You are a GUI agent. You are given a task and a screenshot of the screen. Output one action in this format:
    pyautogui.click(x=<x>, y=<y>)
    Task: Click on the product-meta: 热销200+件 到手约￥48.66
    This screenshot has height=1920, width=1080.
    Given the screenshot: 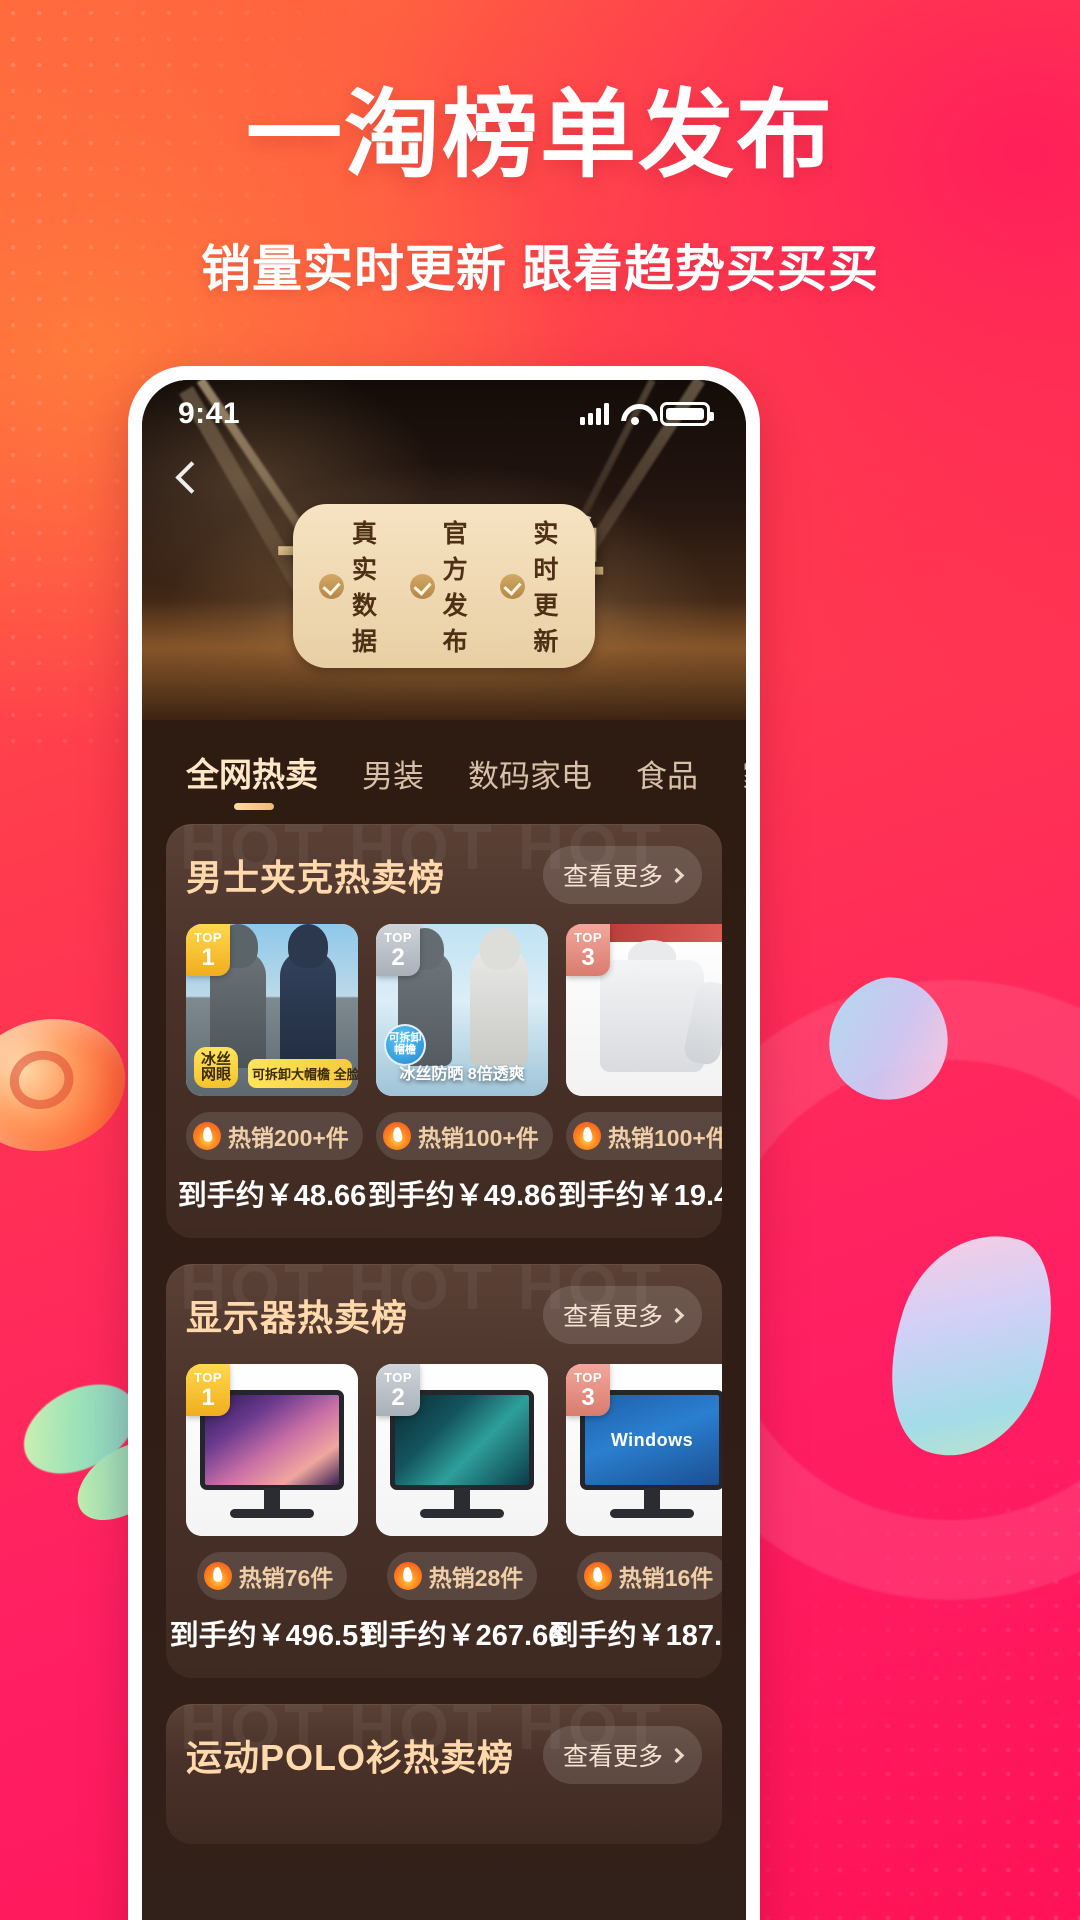 What is the action you would take?
    pyautogui.click(x=272, y=1155)
    